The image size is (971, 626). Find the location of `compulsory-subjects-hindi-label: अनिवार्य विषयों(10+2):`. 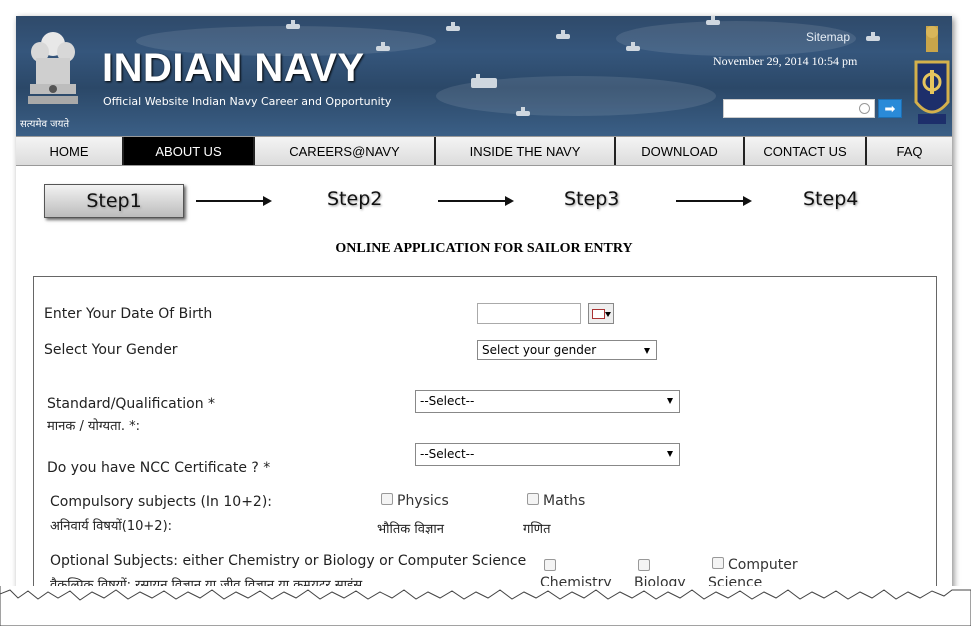

compulsory-subjects-hindi-label: अनिवार्य विषयों(10+2): is located at coordinates (111, 526).